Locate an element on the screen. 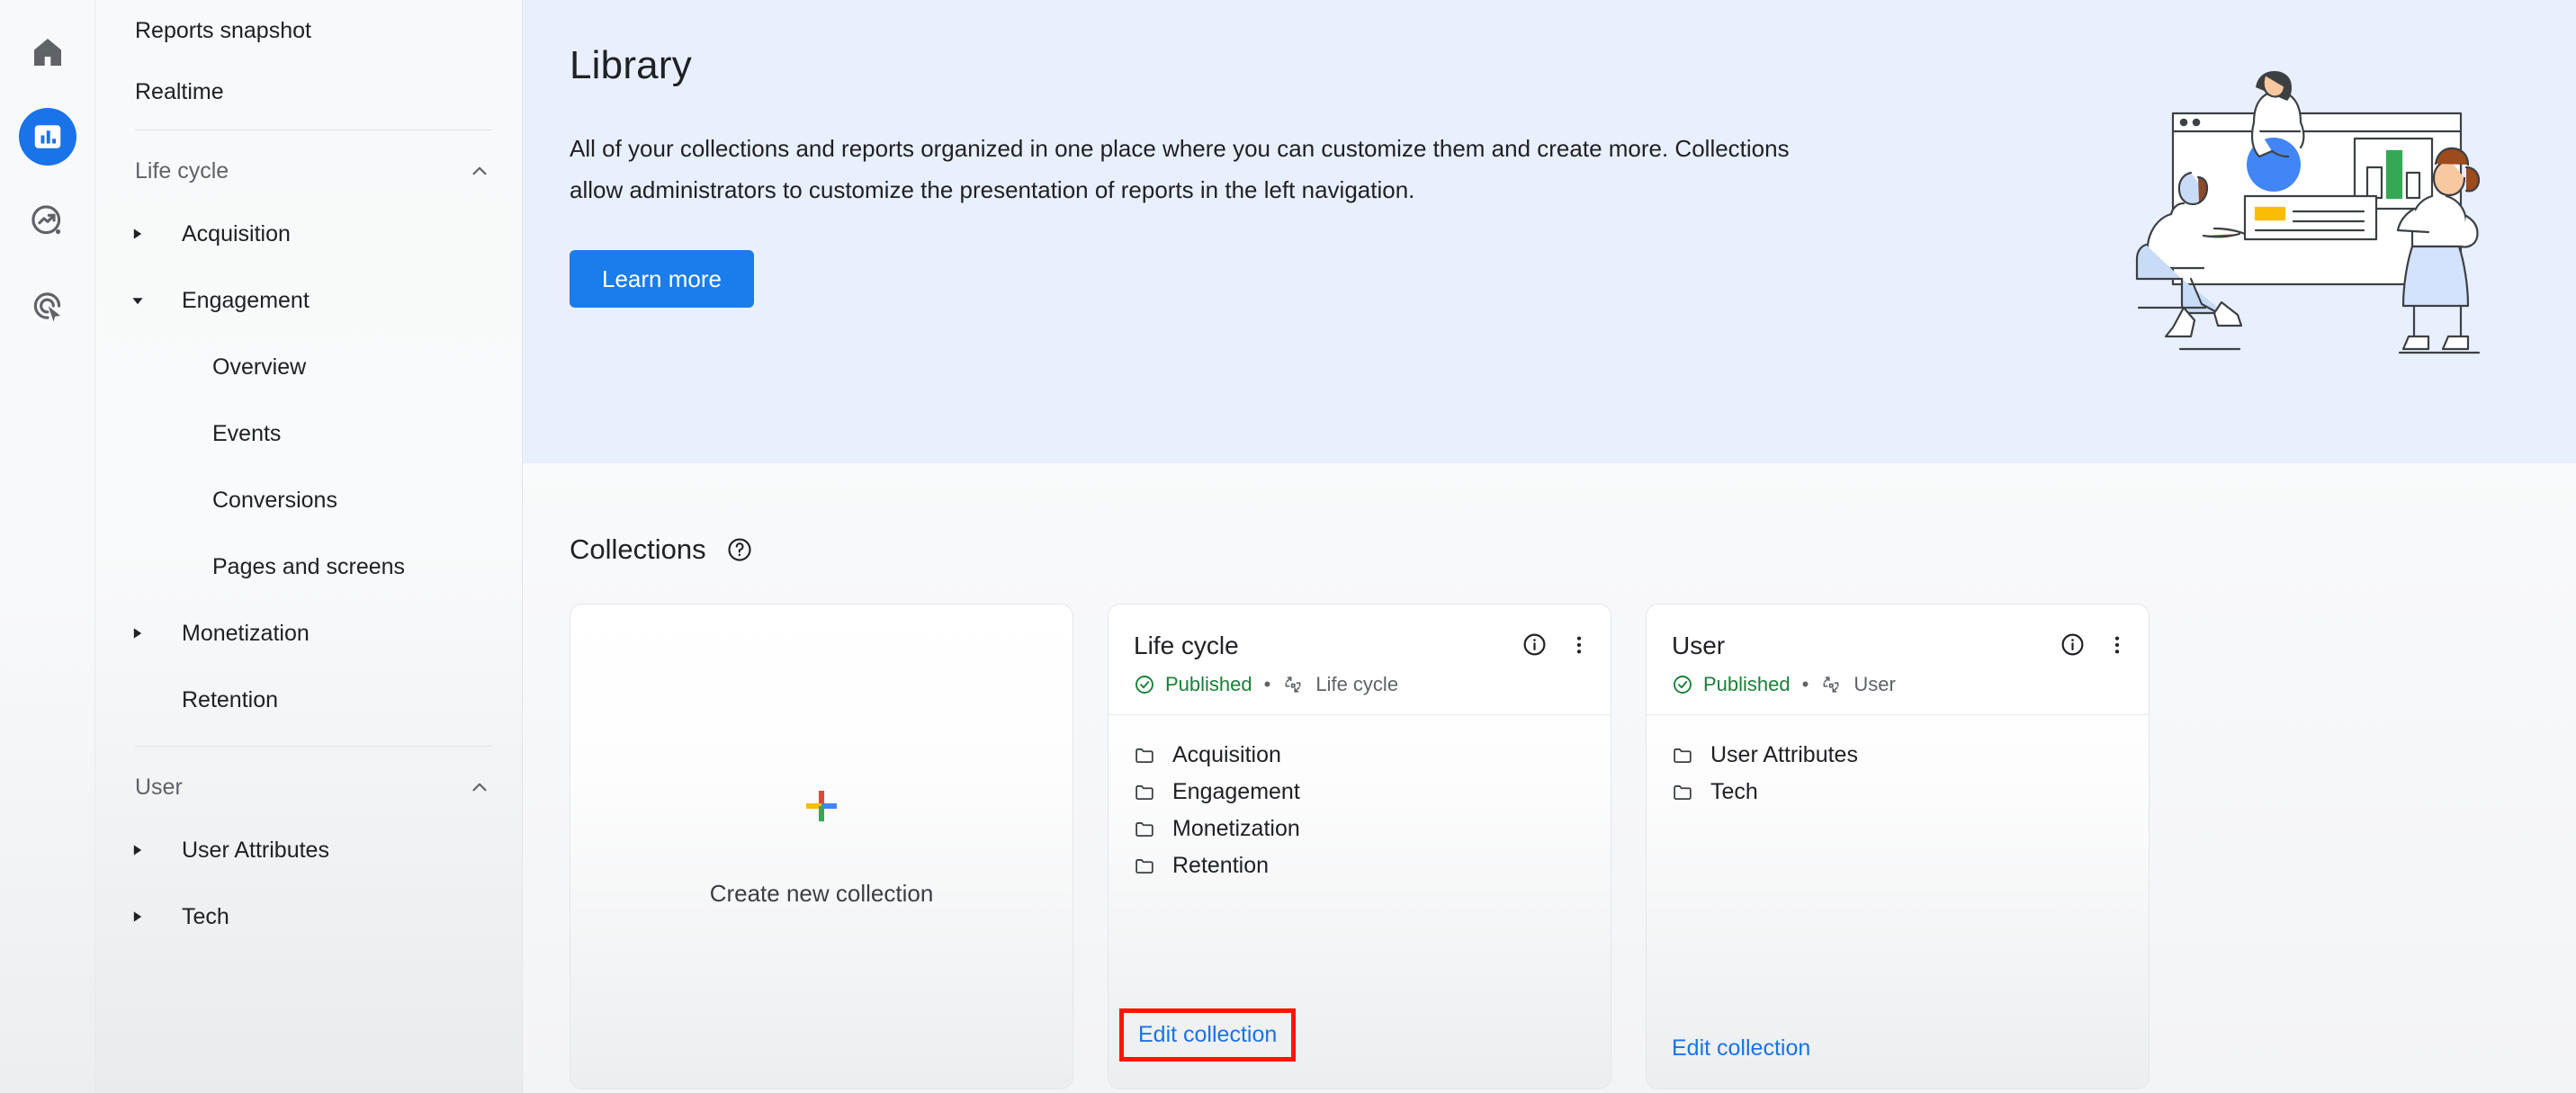 The width and height of the screenshot is (2576, 1093). status-badge: Published is located at coordinates (1732, 684).